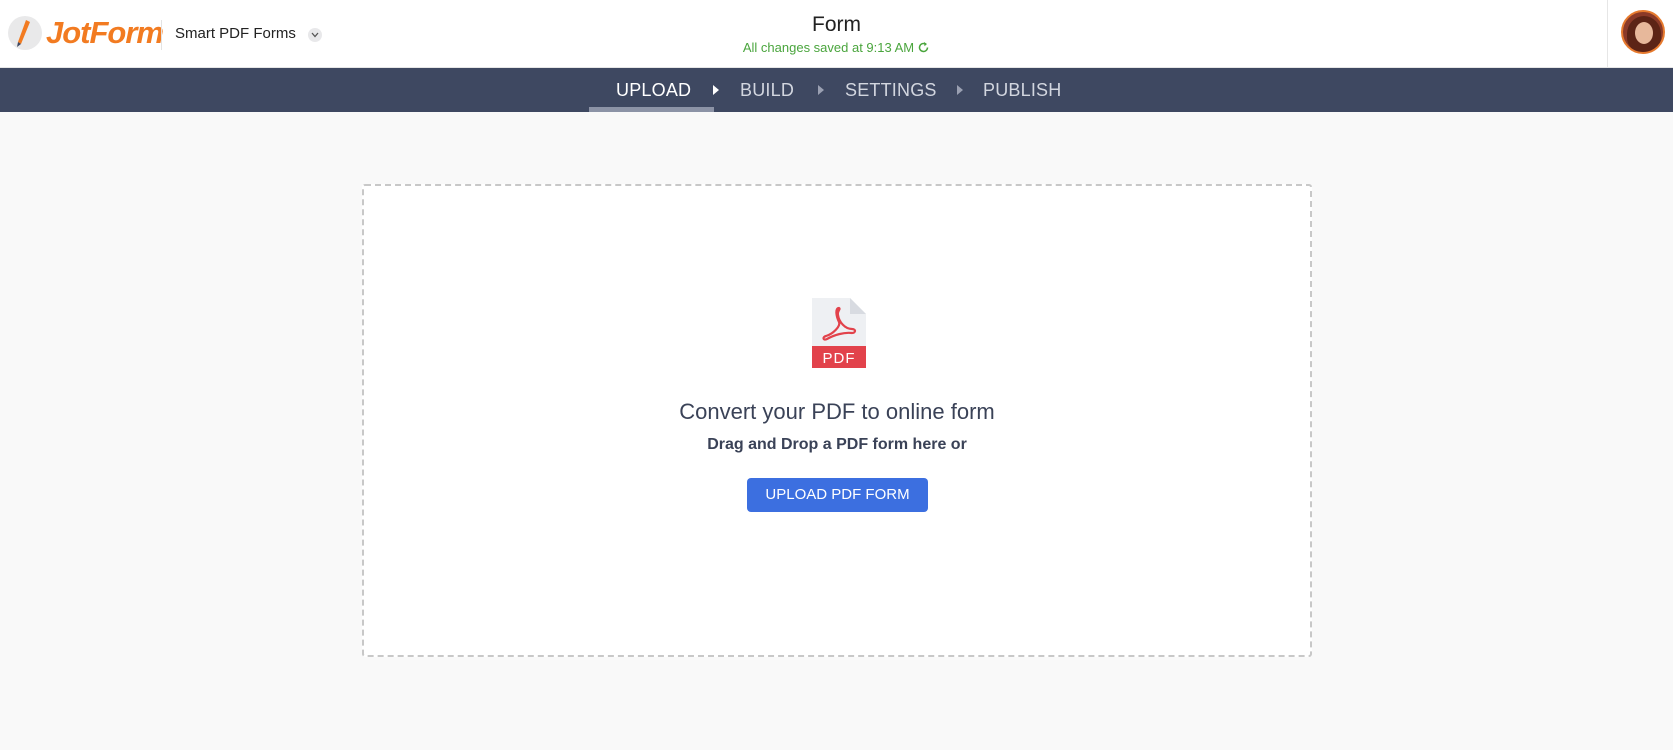 Image resolution: width=1673 pixels, height=750 pixels. What do you see at coordinates (839, 358) in the screenshot?
I see `pdf-icon-label: PDF` at bounding box center [839, 358].